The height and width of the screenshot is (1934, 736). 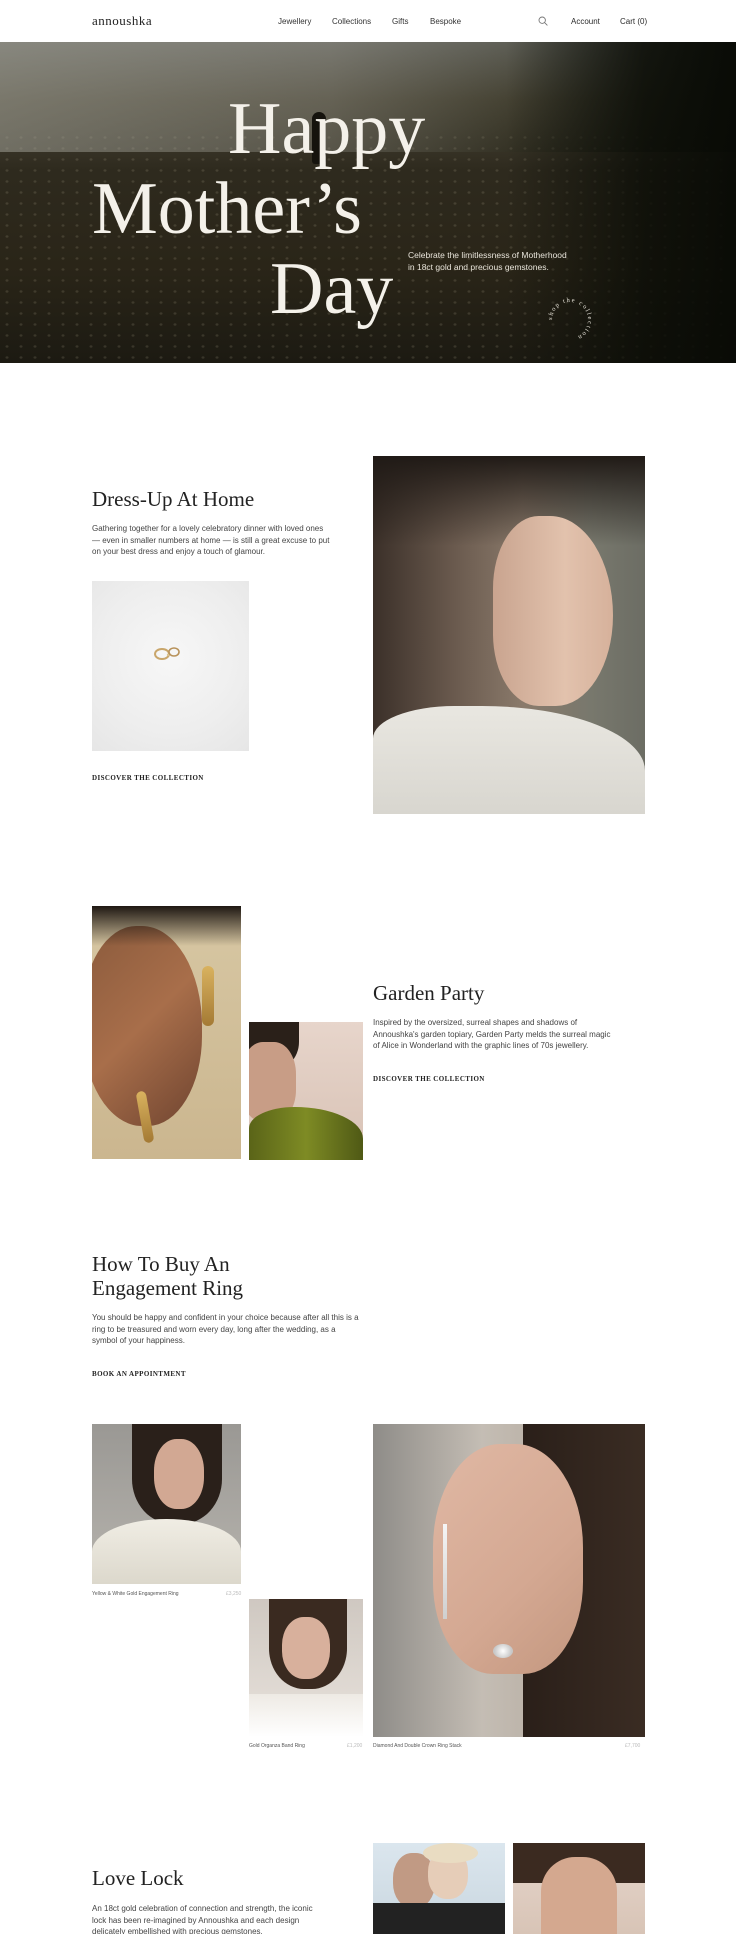 I want to click on garden-party-title: Garden Party, so click(x=429, y=993).